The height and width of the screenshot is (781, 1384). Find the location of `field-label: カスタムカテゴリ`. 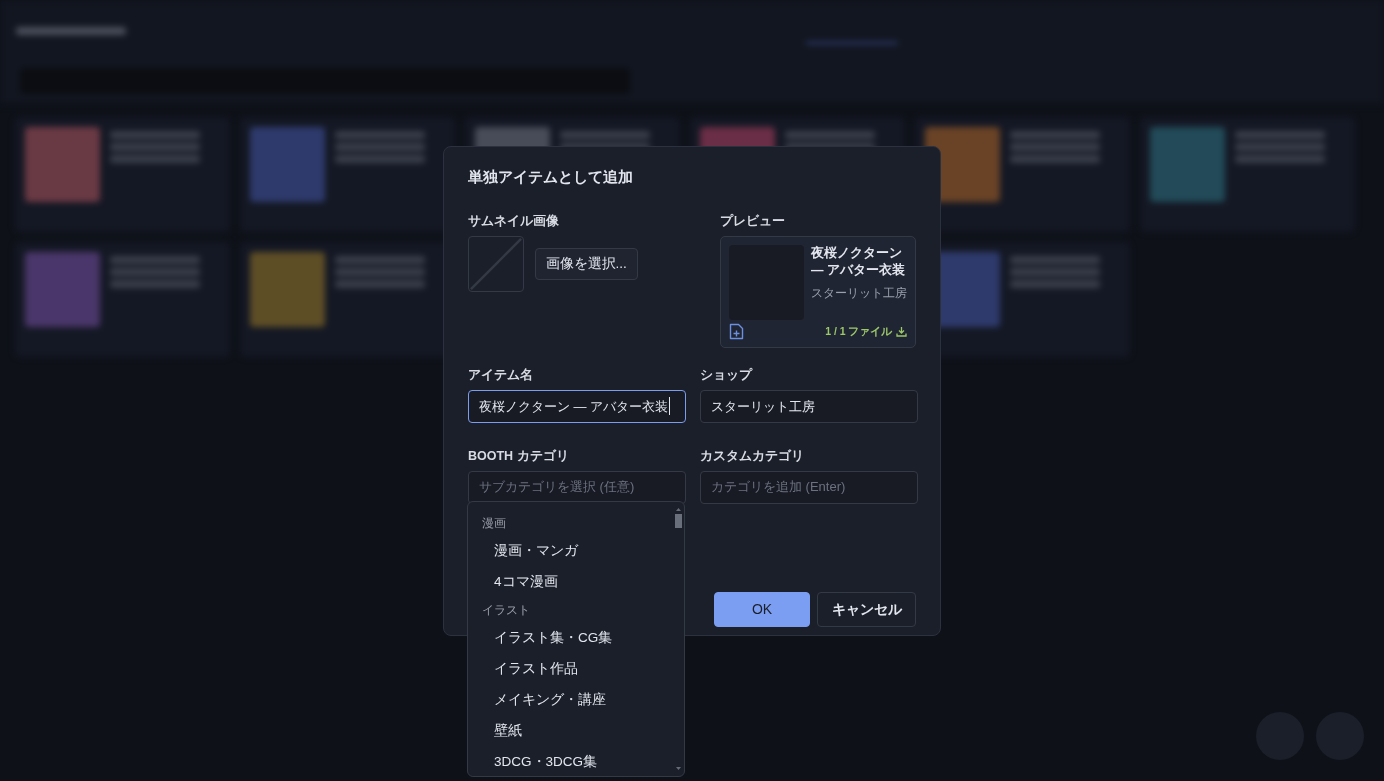

field-label: カスタムカテゴリ is located at coordinates (752, 456).